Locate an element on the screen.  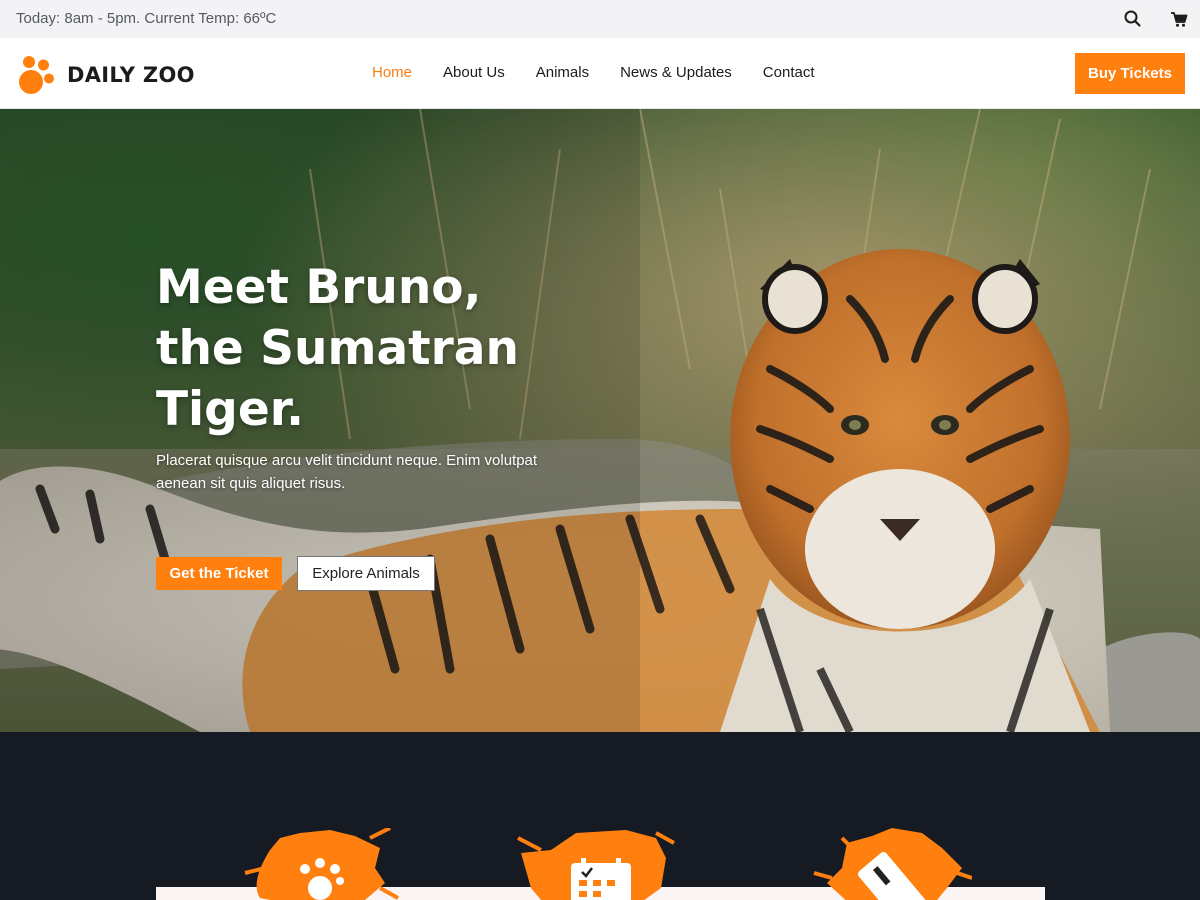
feature-calendar is located at coordinates (596, 864).